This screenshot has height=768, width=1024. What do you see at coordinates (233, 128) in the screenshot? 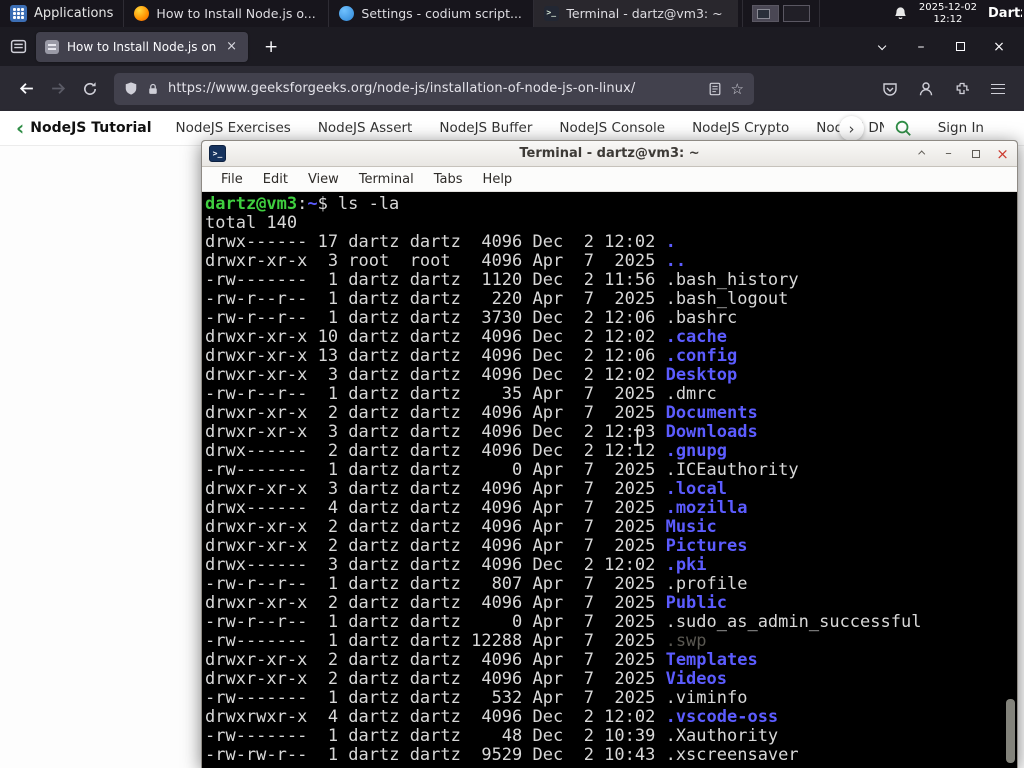
I see `site-nav-item: NodeJS Exercises` at bounding box center [233, 128].